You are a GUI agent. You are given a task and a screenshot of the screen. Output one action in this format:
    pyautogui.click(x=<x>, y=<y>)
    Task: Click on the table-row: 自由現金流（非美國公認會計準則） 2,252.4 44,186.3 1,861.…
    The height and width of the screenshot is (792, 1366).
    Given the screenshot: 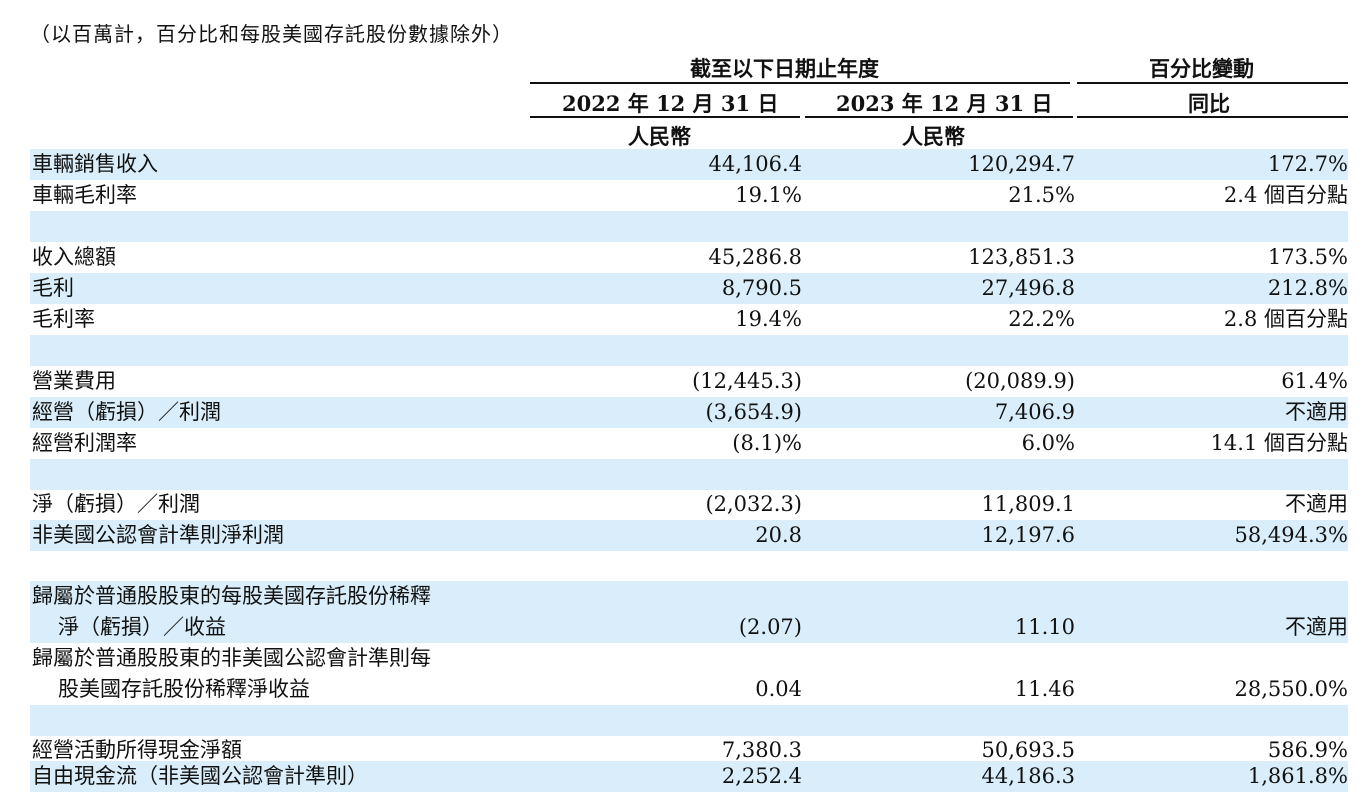 What is the action you would take?
    pyautogui.click(x=689, y=776)
    